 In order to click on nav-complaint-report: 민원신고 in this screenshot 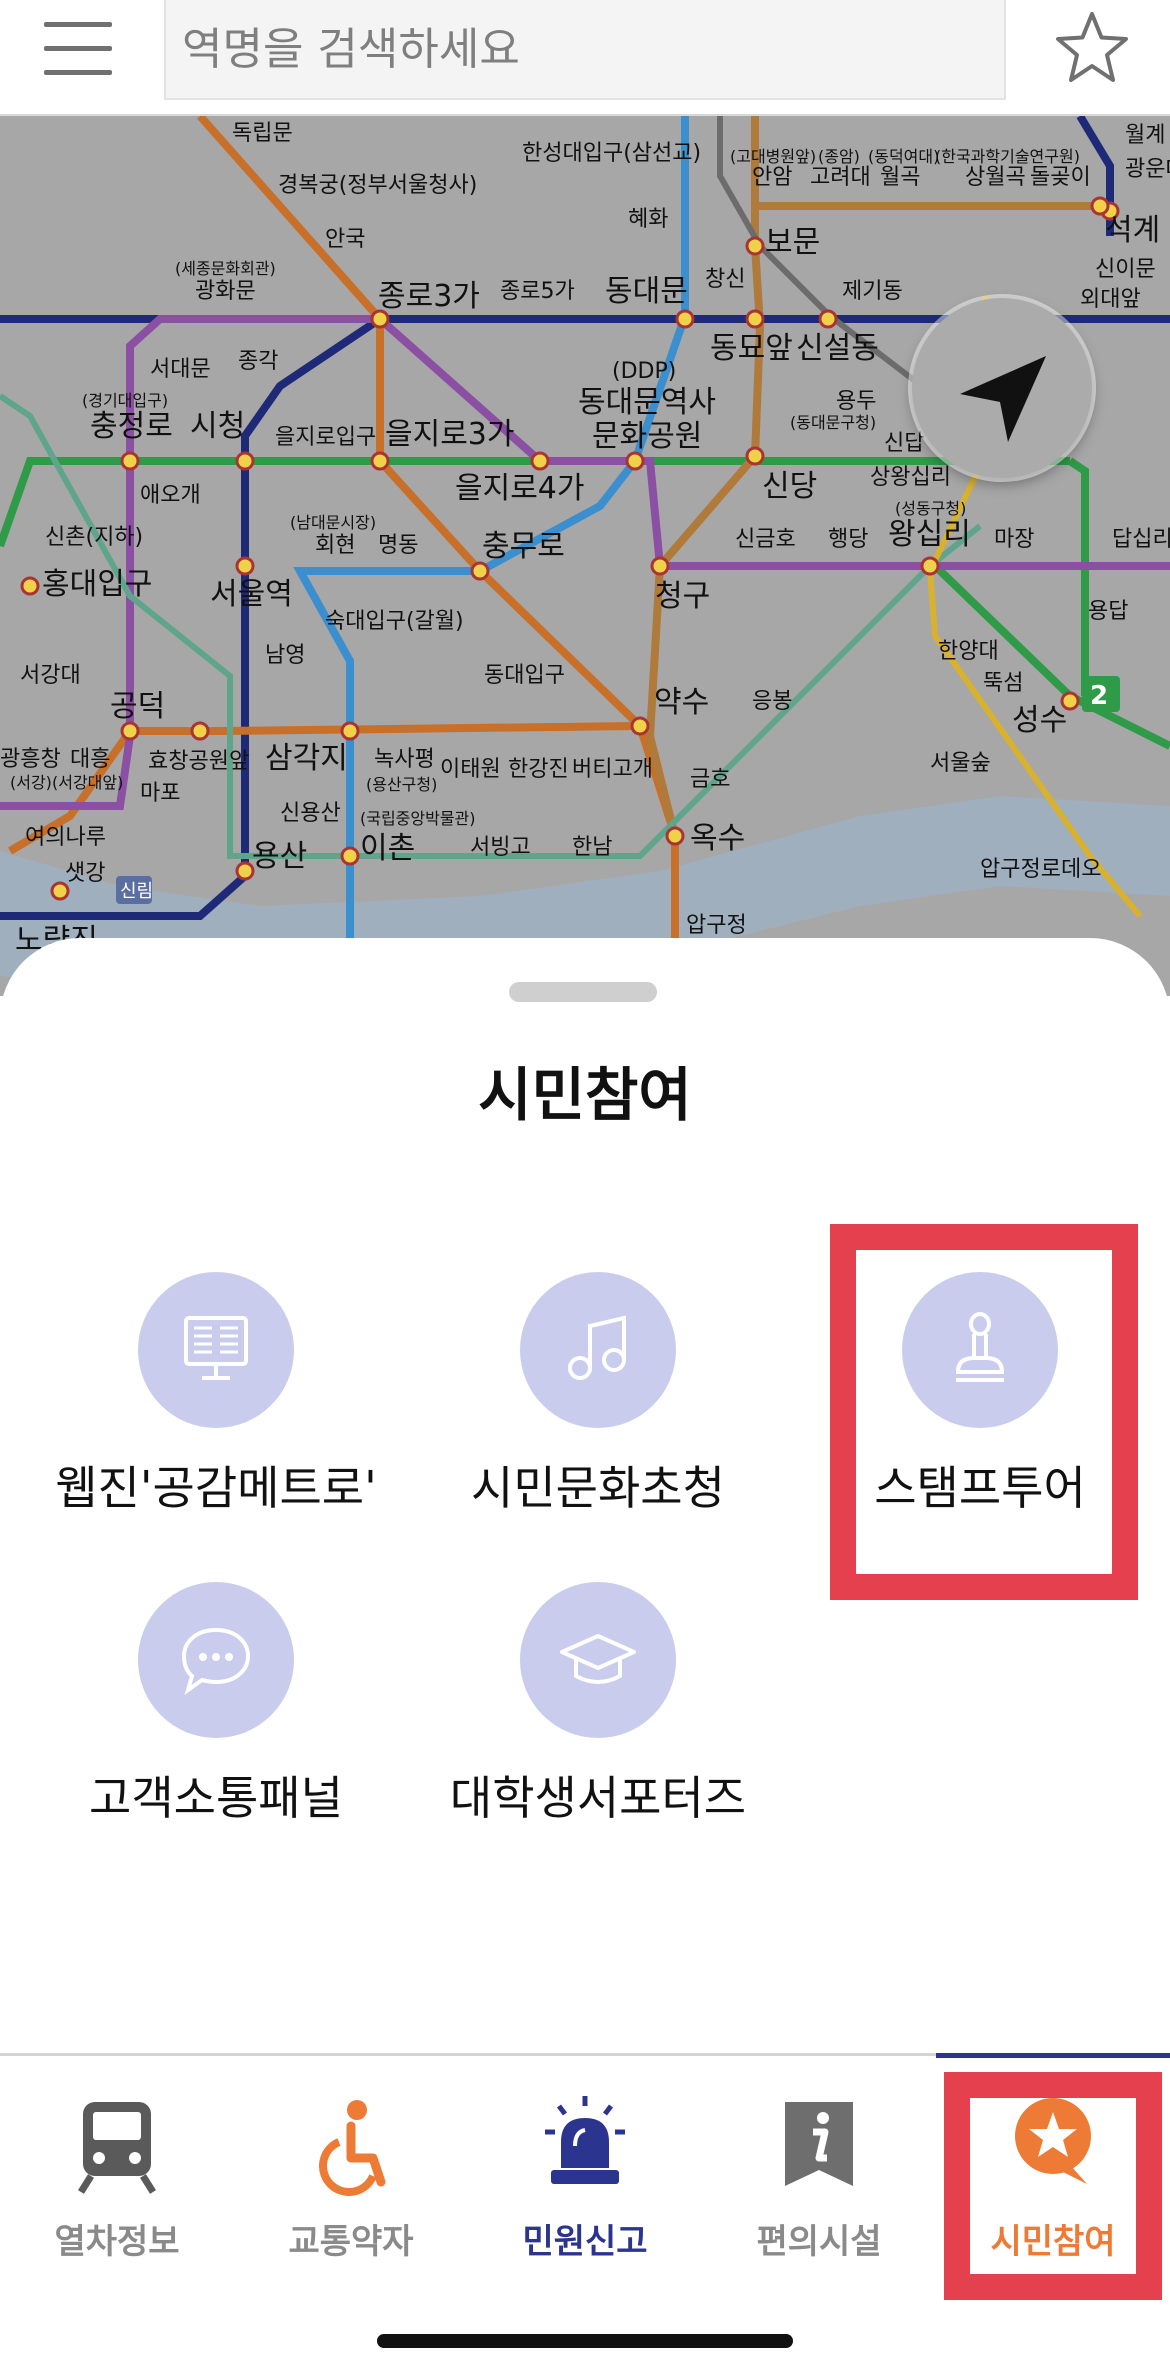, I will do `click(585, 2186)`.